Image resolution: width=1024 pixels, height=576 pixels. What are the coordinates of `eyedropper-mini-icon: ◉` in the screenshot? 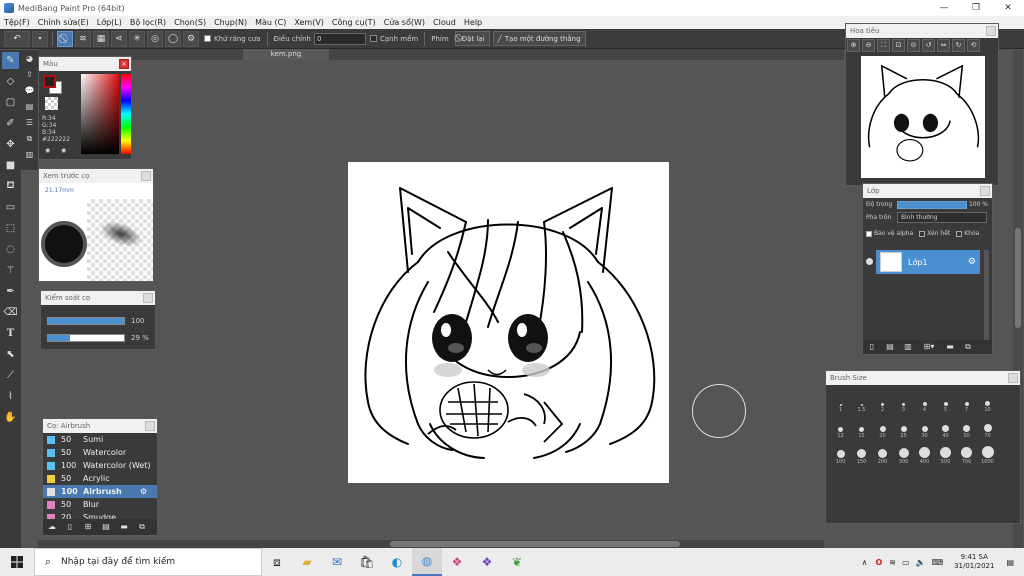 It's located at (63, 150).